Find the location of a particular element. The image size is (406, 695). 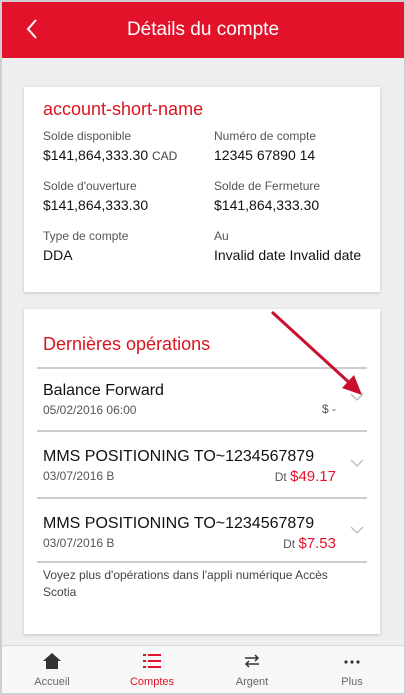

transaction-row: Balance Forward 05/02/2016 06:00 $ - is located at coordinates (202, 412).